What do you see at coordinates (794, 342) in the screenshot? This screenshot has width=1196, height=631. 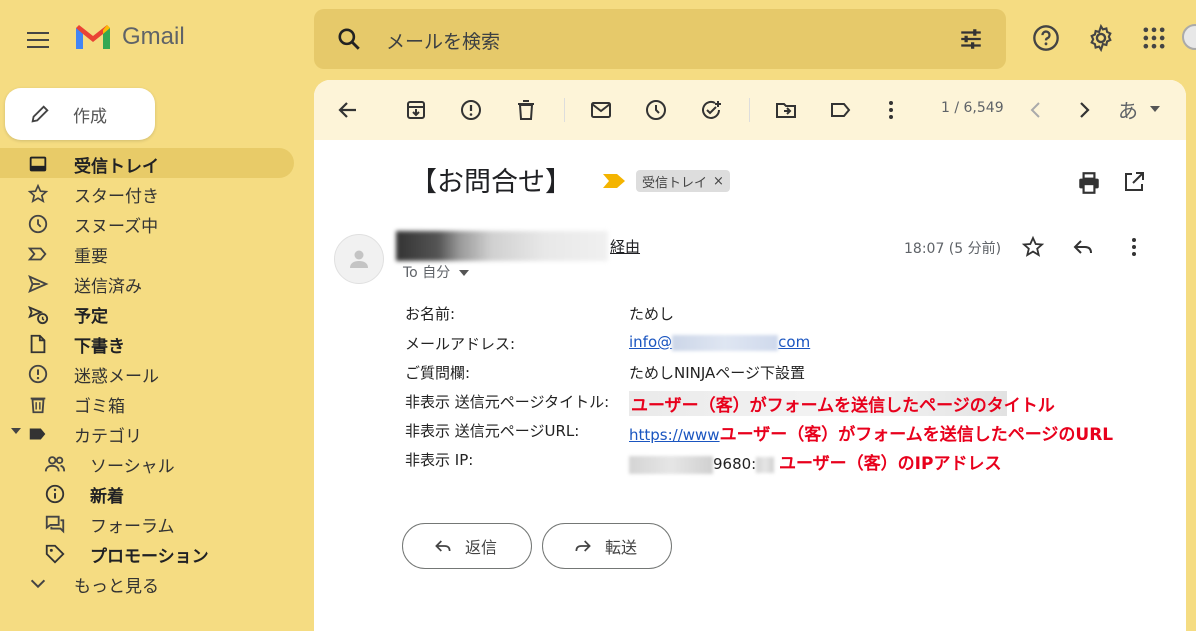 I see `email-suffix: com` at bounding box center [794, 342].